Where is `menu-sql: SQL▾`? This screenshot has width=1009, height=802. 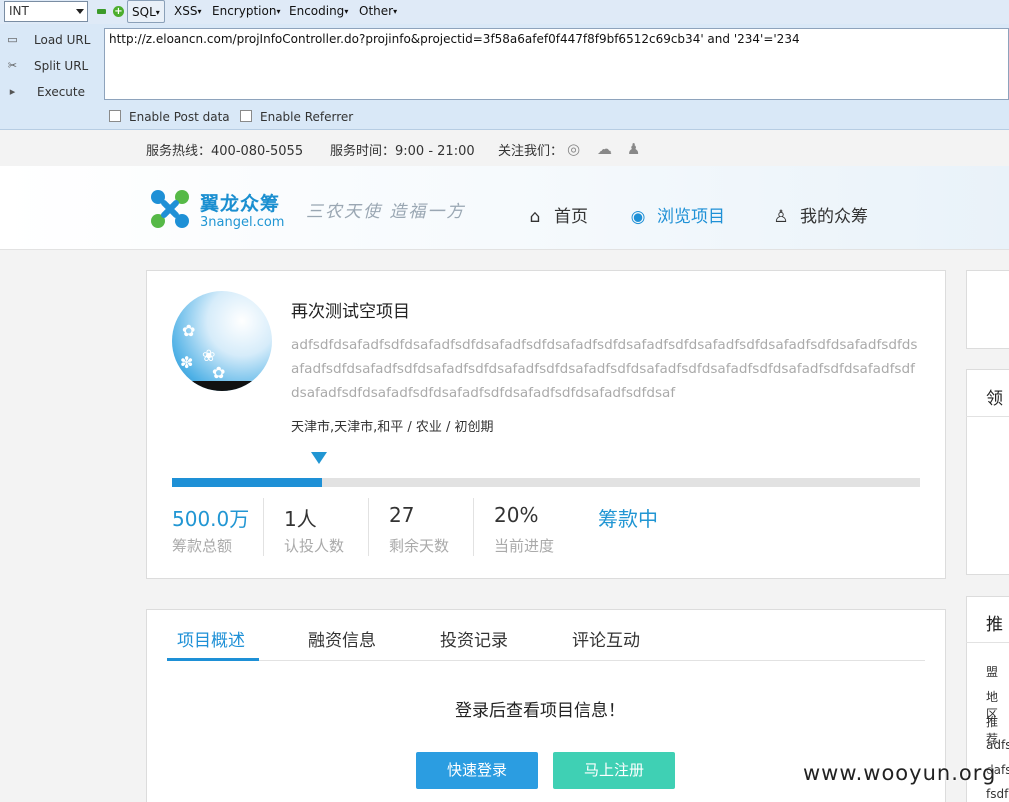 menu-sql: SQL▾ is located at coordinates (146, 11).